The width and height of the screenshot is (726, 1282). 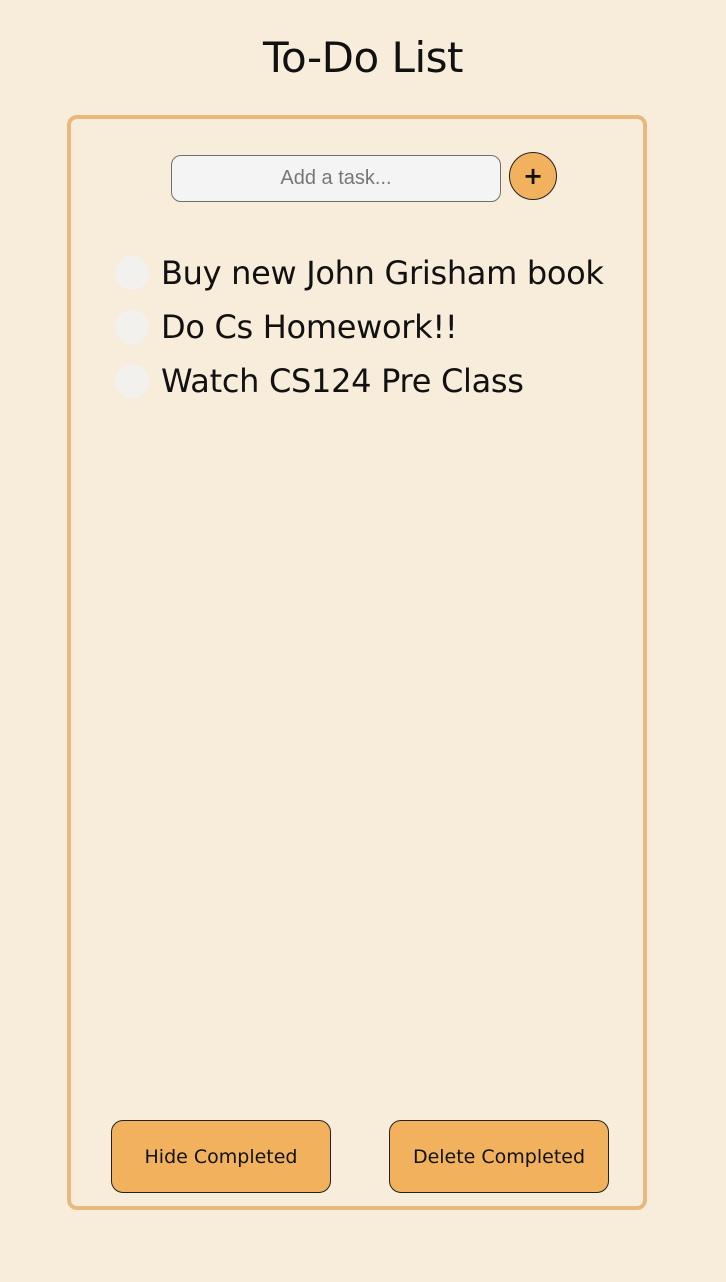 What do you see at coordinates (309, 327) in the screenshot?
I see `task-text: Do Cs Homework!!` at bounding box center [309, 327].